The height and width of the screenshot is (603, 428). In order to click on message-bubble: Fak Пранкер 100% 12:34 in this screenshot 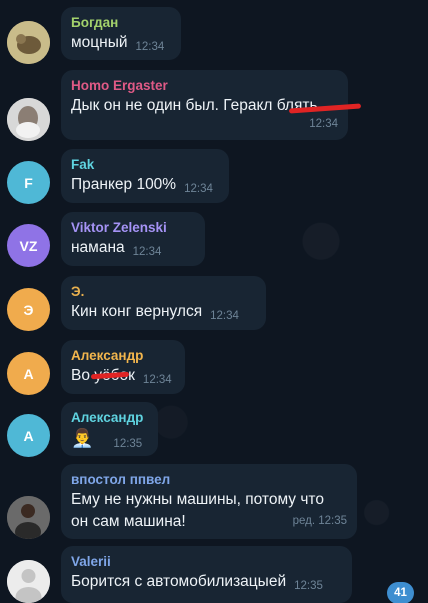, I will do `click(145, 176)`.